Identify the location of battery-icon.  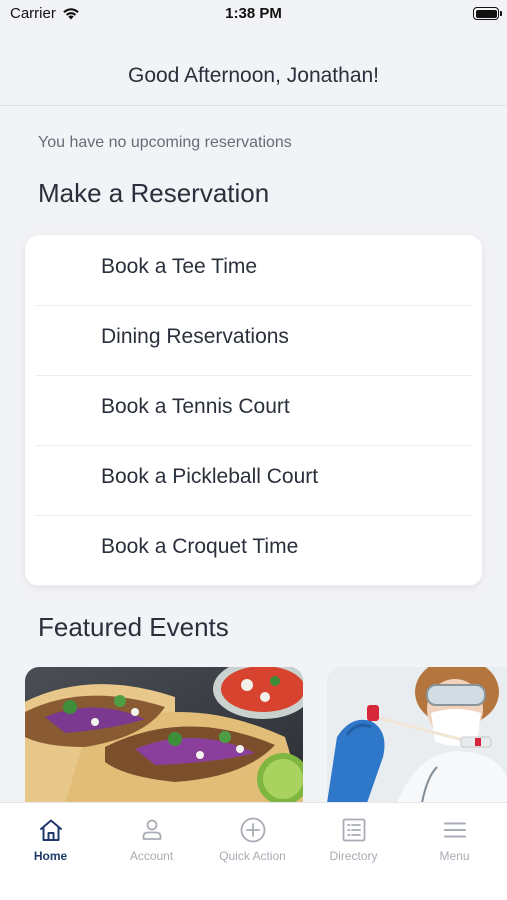
(487, 13).